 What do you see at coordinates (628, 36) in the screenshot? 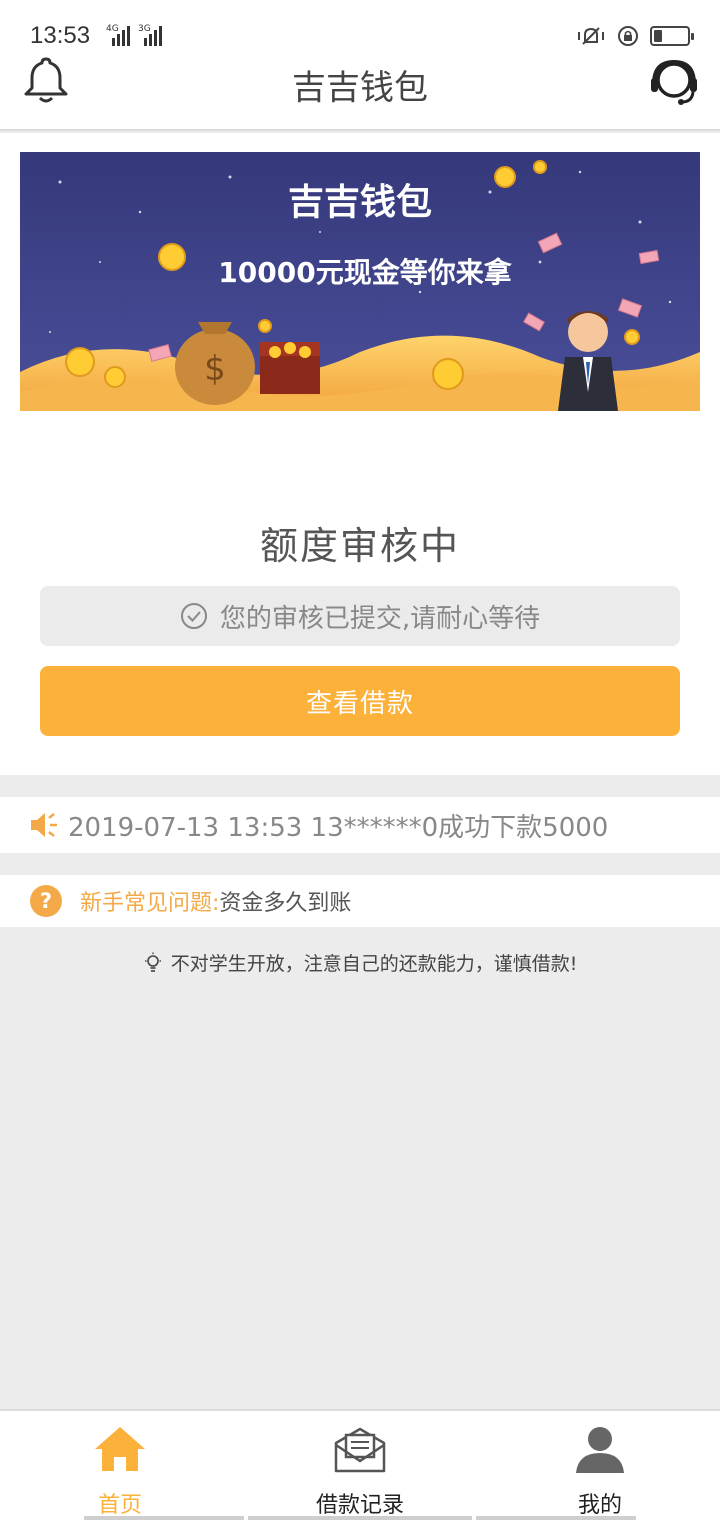
I see `rotation-lock-icon` at bounding box center [628, 36].